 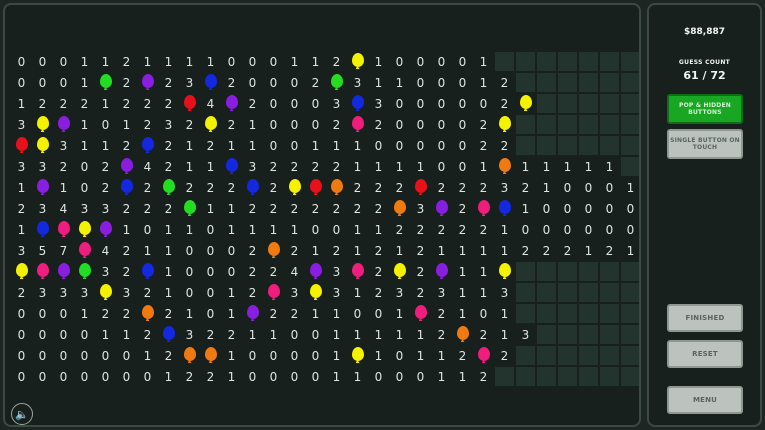 What do you see at coordinates (705, 354) in the screenshot?
I see `reset-button: Reset` at bounding box center [705, 354].